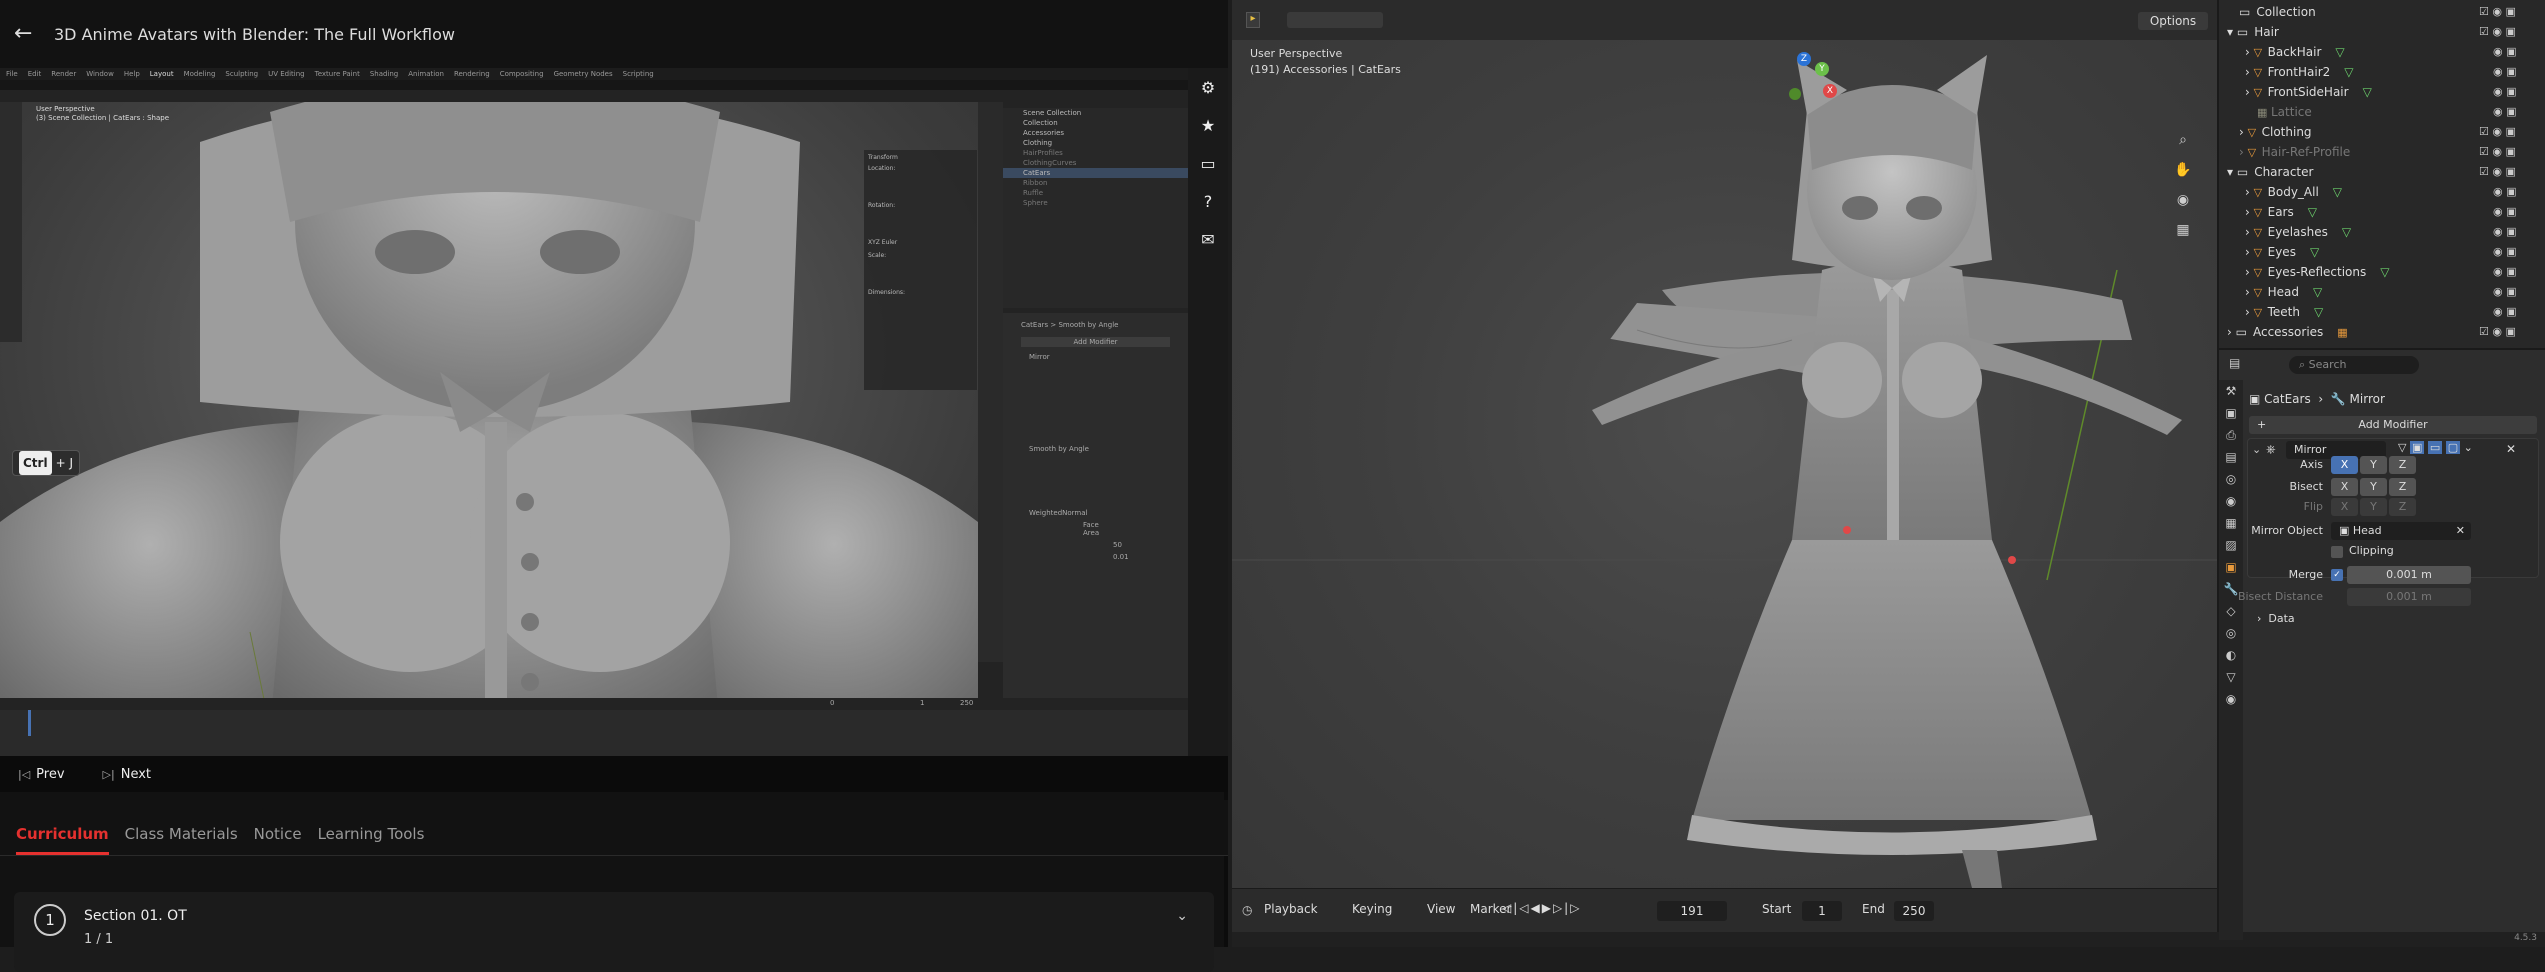 This screenshot has height=972, width=2545. I want to click on bisect-distance-field: 0.001 m, so click(2409, 597).